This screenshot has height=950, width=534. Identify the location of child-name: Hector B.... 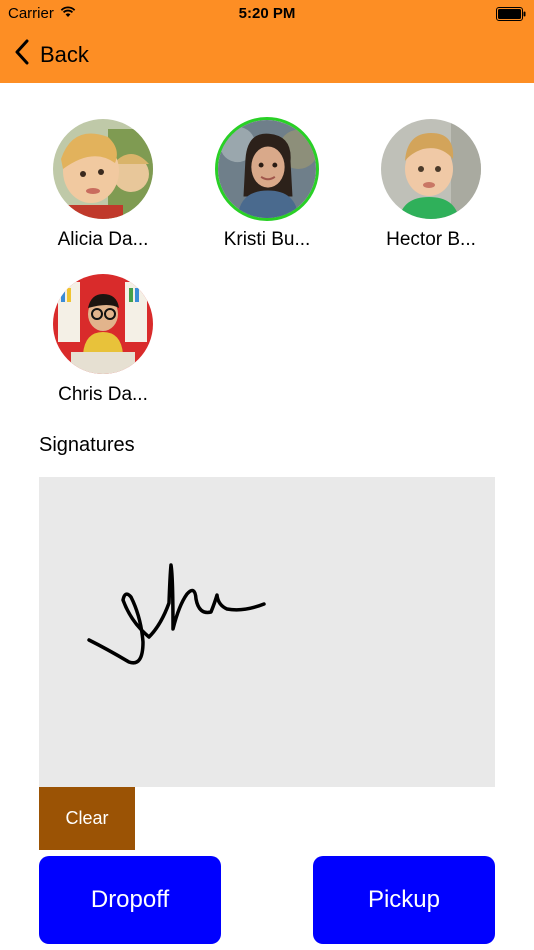
(431, 239).